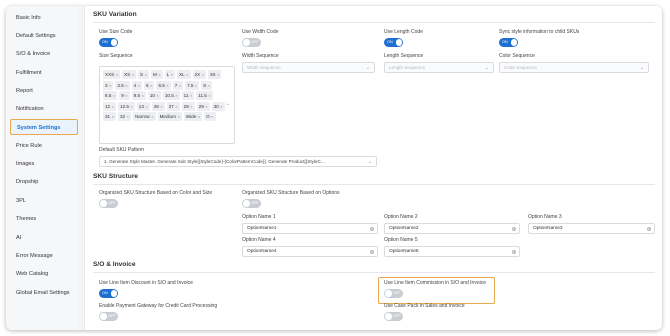 The height and width of the screenshot is (336, 670). Describe the element at coordinates (374, 184) in the screenshot. I see `divider` at that location.